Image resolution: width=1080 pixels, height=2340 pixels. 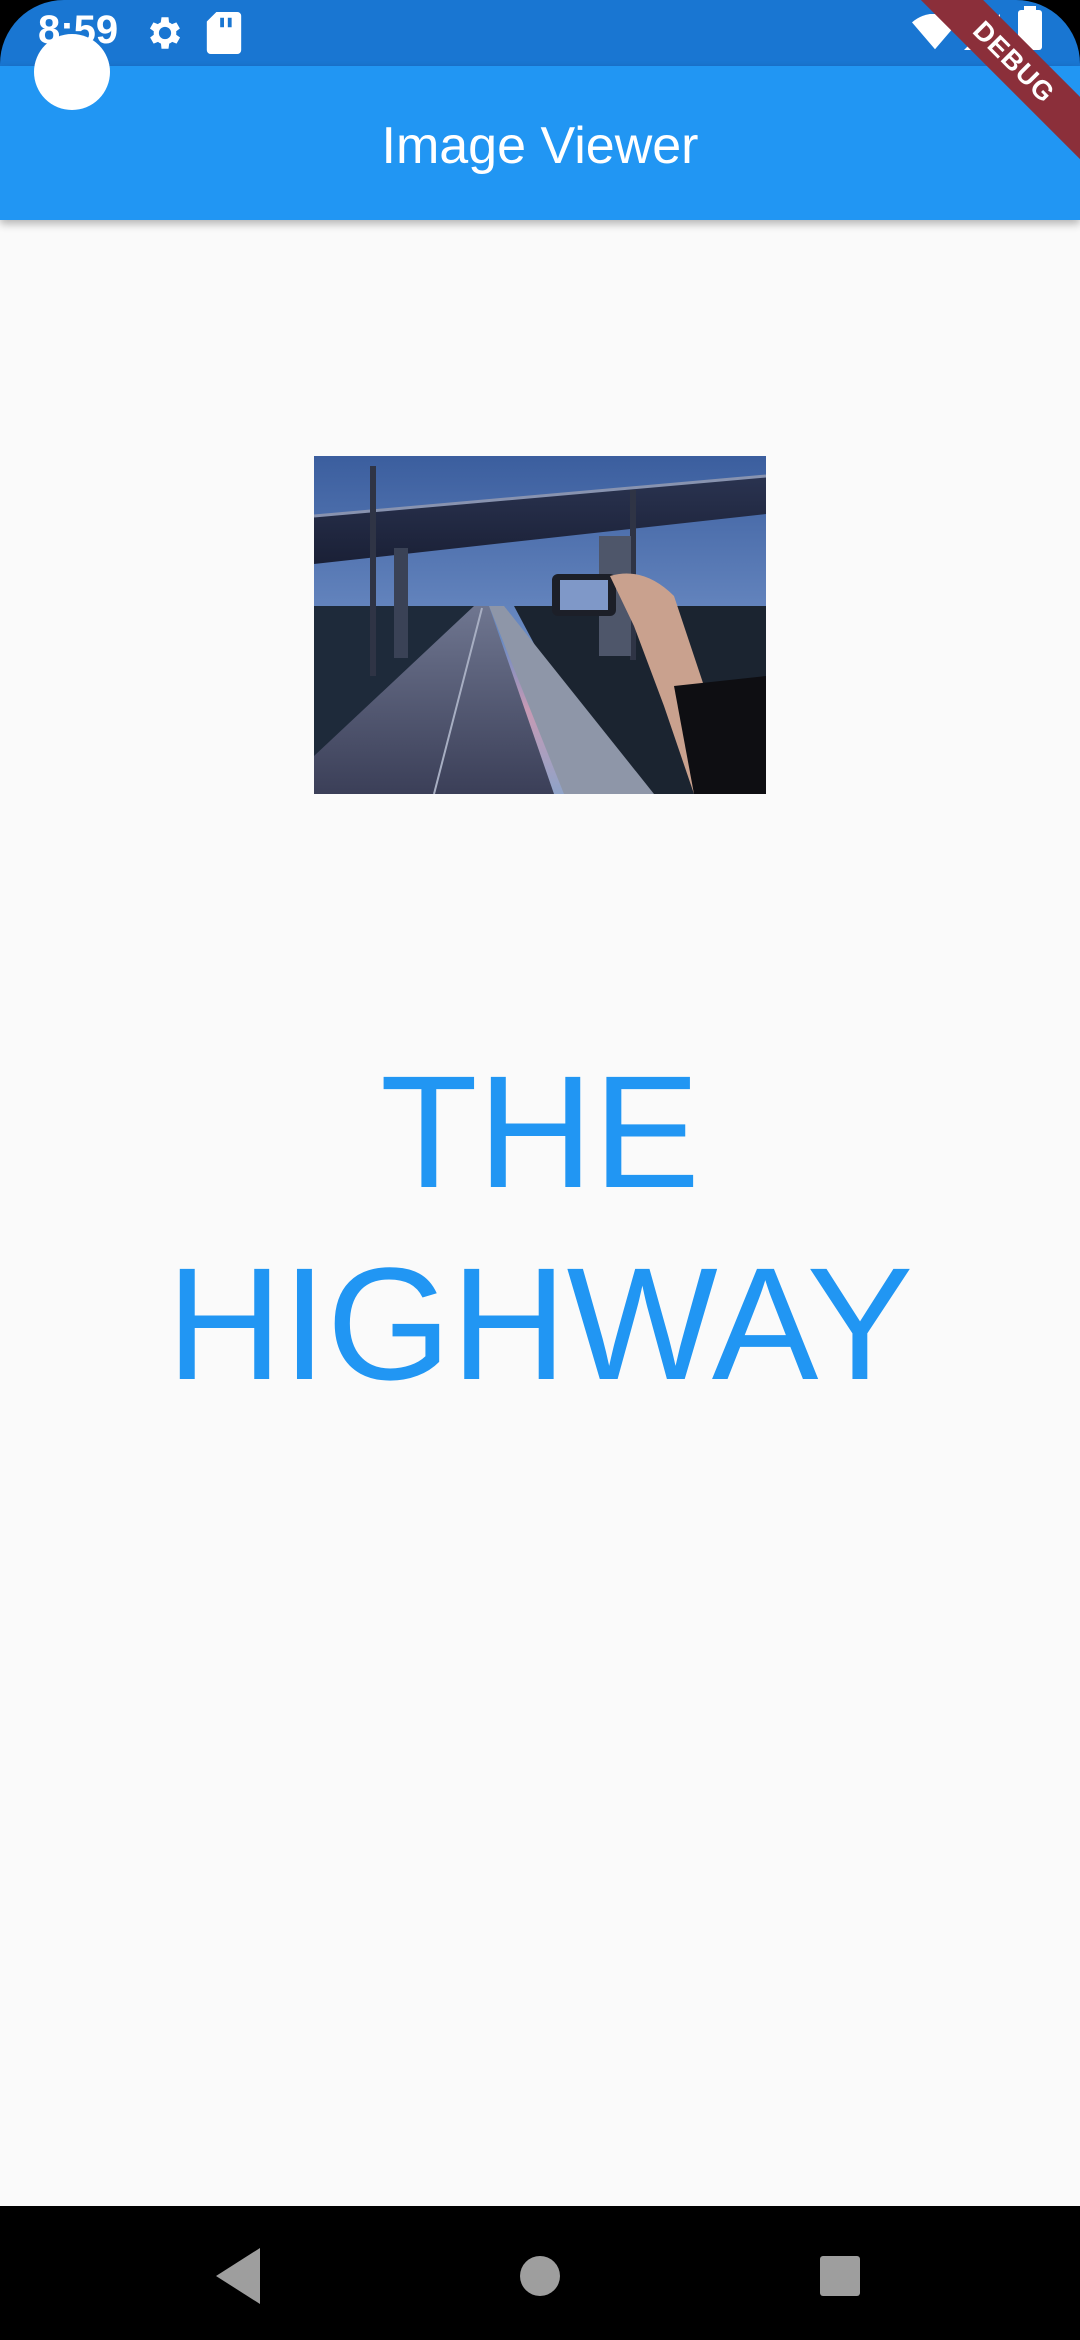 What do you see at coordinates (840, 2276) in the screenshot?
I see `recents-icon` at bounding box center [840, 2276].